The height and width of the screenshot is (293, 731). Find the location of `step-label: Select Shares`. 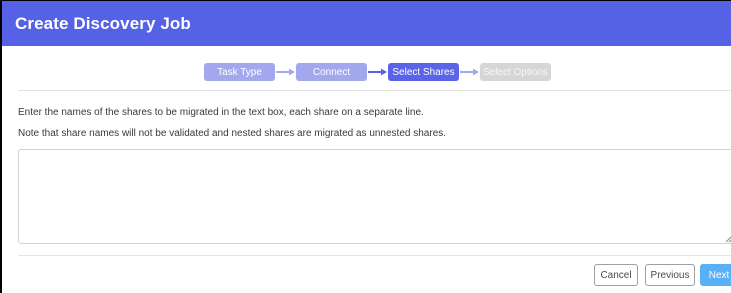

step-label: Select Shares is located at coordinates (423, 72).